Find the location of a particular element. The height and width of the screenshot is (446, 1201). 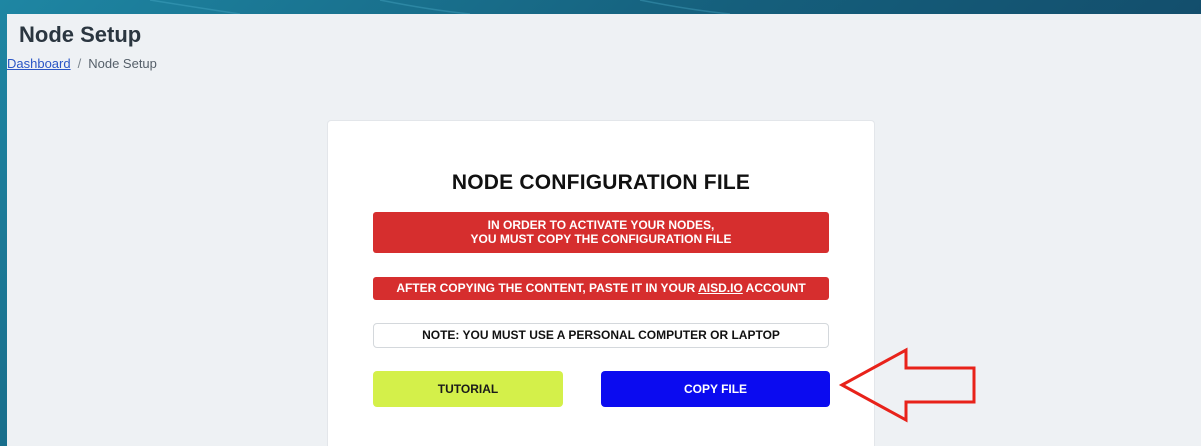

paste-instruction-suffix: ACCOUNT is located at coordinates (774, 288).